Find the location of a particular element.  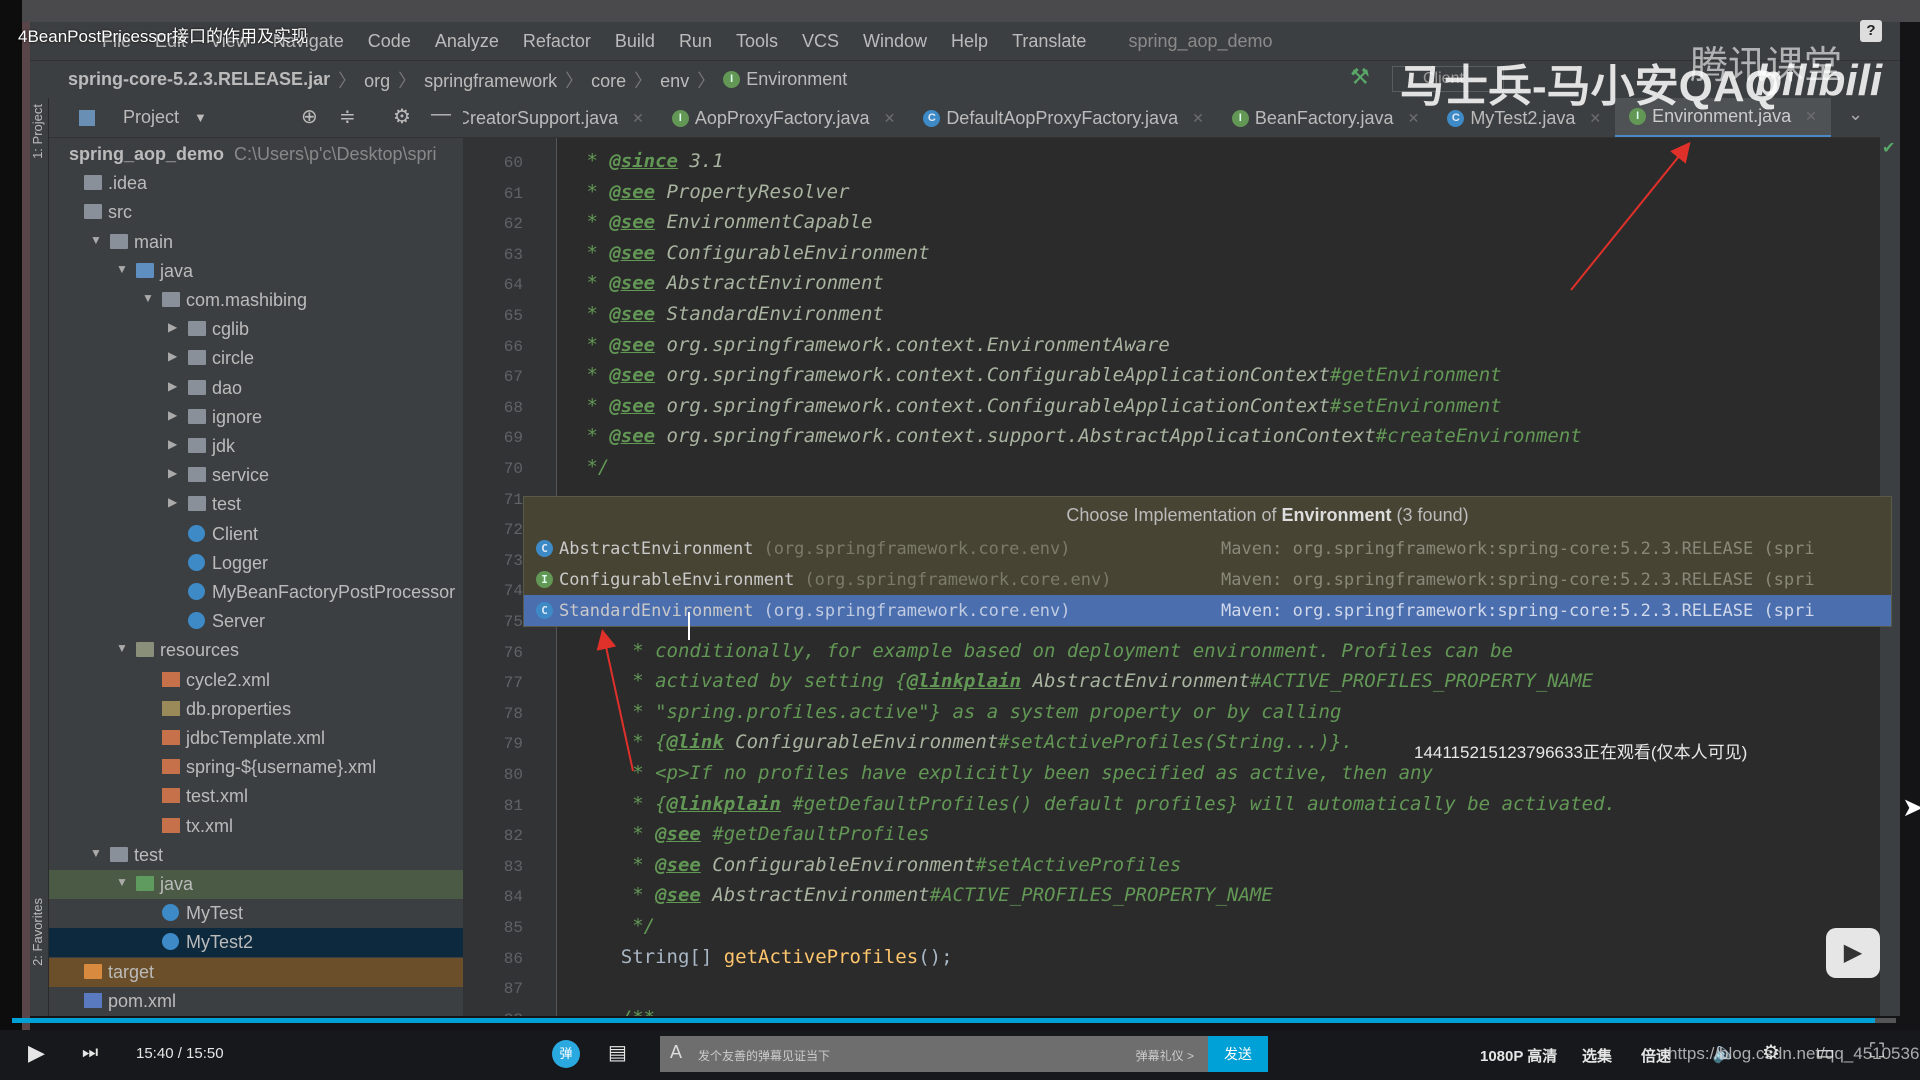

tree-item: jdbcTemplate.xml is located at coordinates (256, 738).